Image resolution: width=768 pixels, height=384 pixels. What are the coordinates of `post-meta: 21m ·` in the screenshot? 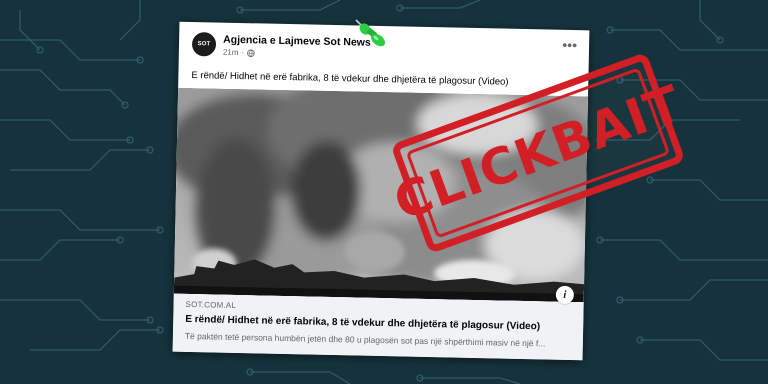 It's located at (239, 53).